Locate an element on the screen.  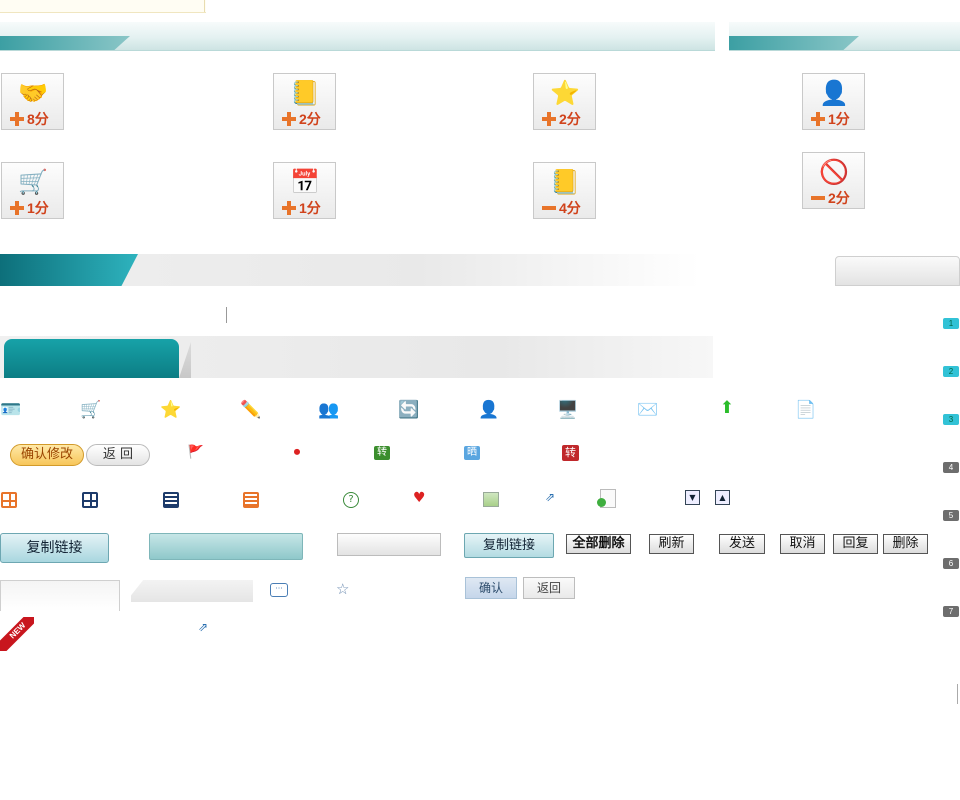
back-button-small: 返回 is located at coordinates (549, 588).